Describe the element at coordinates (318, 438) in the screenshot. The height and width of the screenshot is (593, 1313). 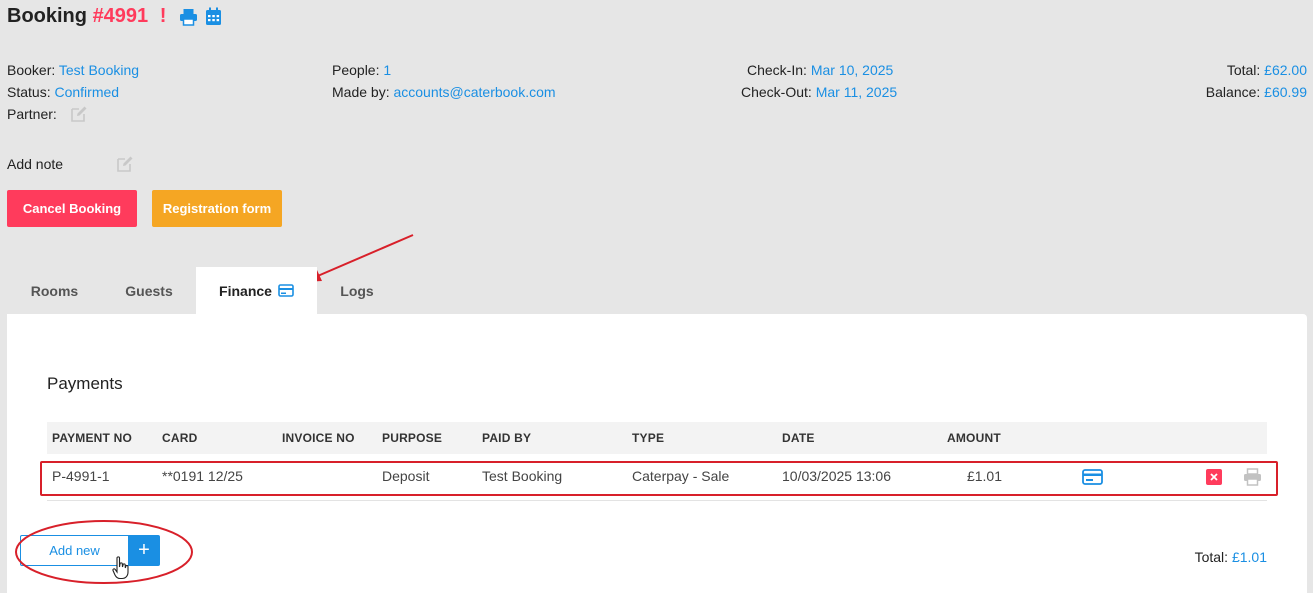
I see `col-invoice-no: INVOICE NO` at that location.